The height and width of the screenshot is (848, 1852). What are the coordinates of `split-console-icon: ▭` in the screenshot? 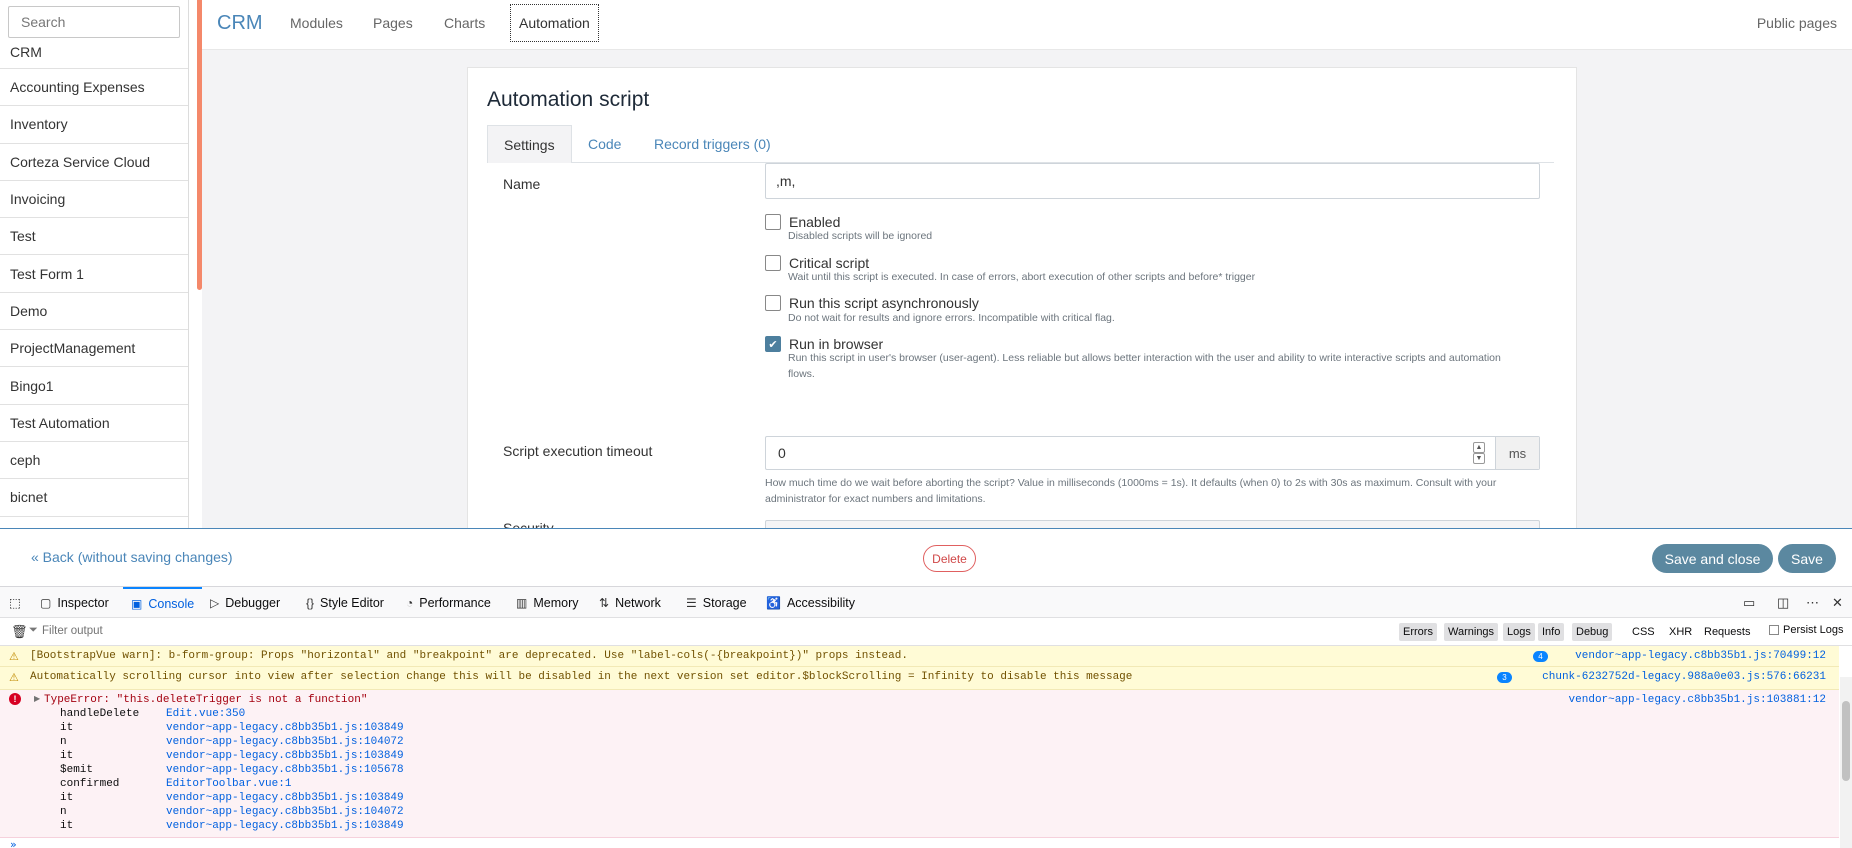 It's located at (1749, 603).